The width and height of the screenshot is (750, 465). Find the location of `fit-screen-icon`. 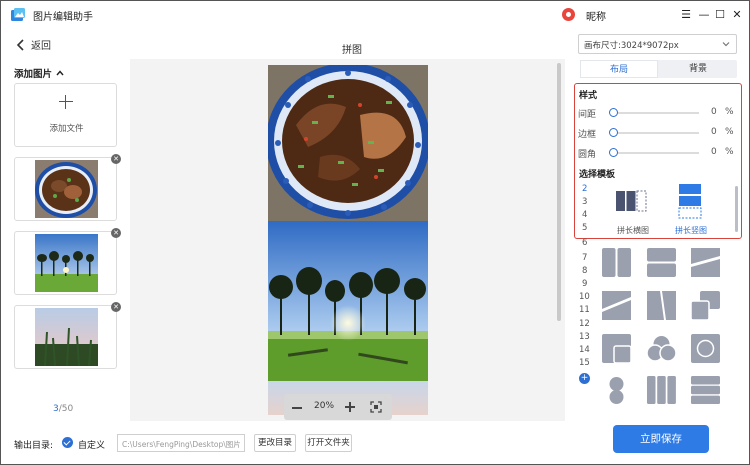

fit-screen-icon is located at coordinates (376, 407).